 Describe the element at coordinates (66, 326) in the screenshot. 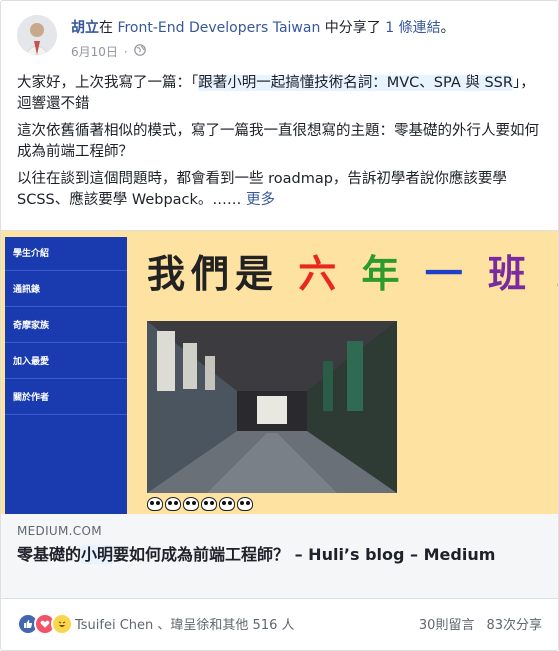

I see `sidebar-item: 奇摩家族` at that location.